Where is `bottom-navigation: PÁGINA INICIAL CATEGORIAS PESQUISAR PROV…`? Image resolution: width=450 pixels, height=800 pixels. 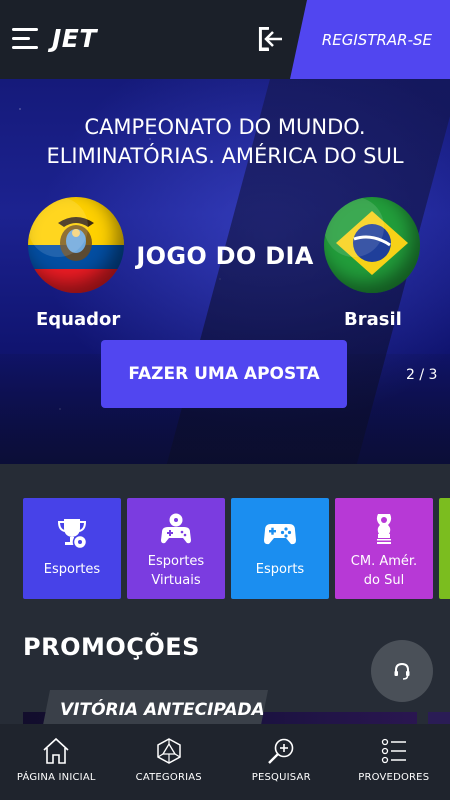
bottom-navigation: PÁGINA INICIAL CATEGORIAS PESQUISAR PROV… is located at coordinates (225, 762).